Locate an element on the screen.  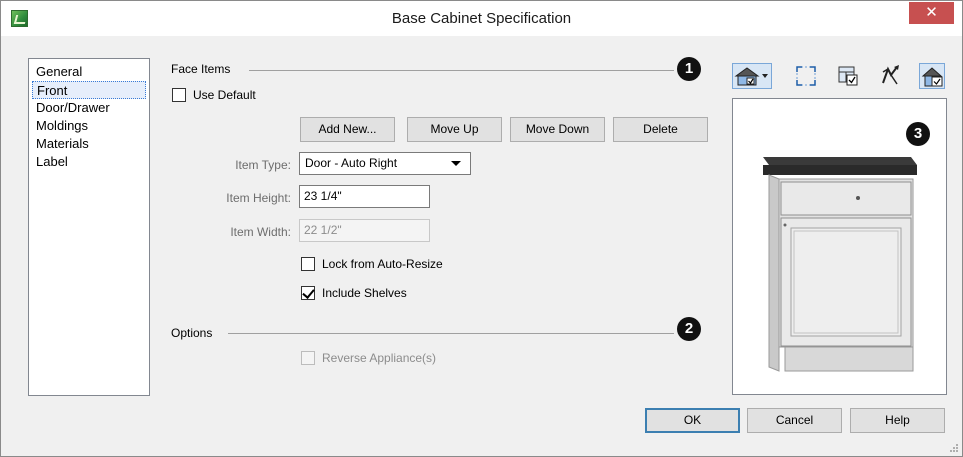
render-mode-button is located at coordinates (752, 76).